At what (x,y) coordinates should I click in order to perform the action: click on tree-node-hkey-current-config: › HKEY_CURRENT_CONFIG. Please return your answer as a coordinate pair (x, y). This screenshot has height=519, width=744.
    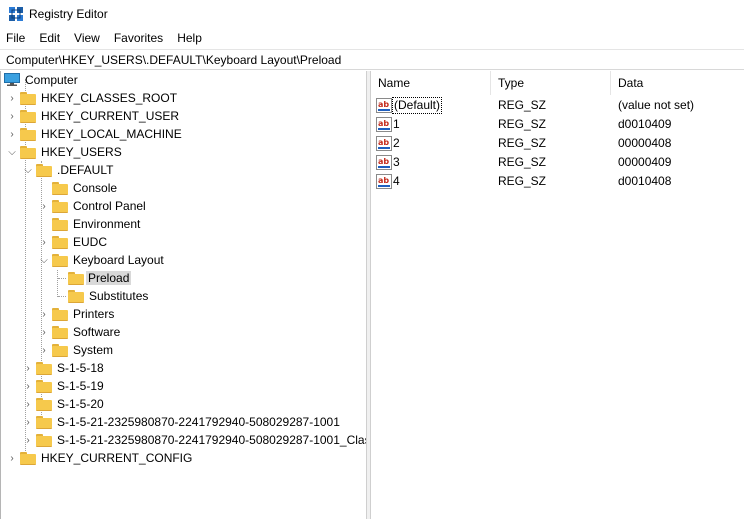
    Looking at the image, I should click on (183, 458).